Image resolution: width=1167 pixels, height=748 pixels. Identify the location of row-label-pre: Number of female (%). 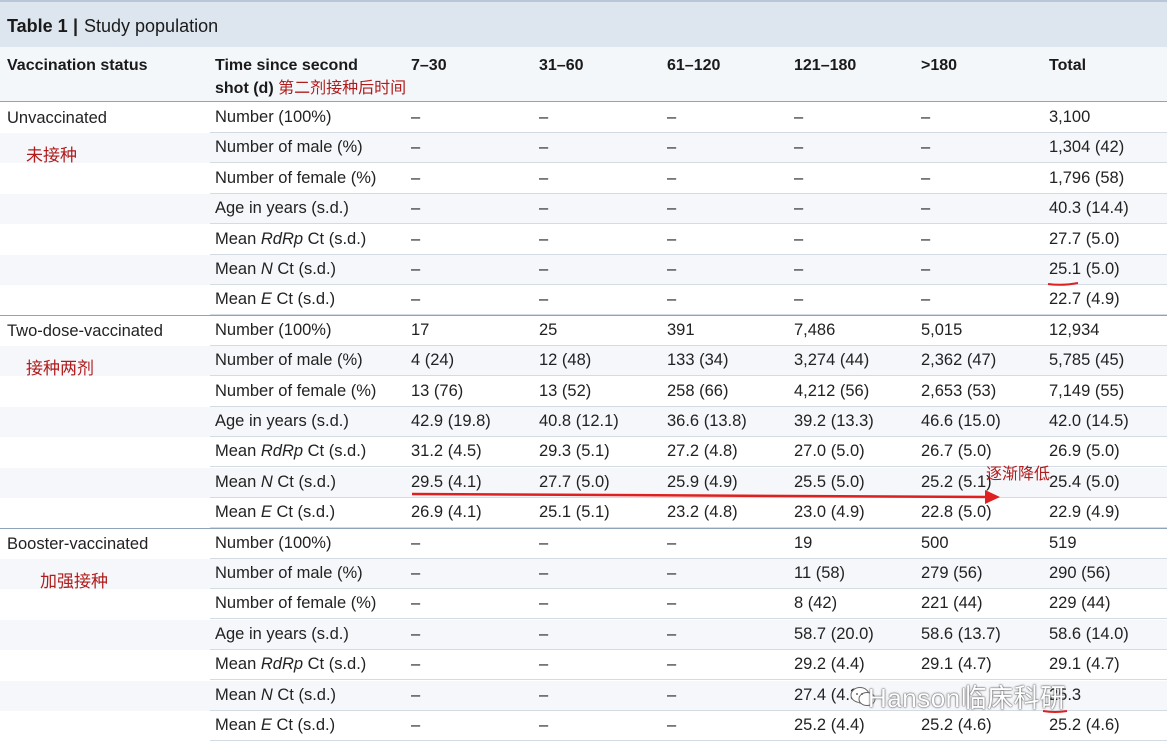
(296, 390).